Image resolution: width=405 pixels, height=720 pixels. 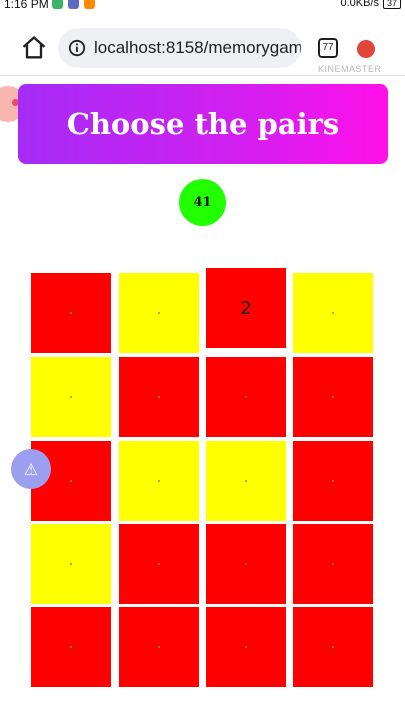 I want to click on memory-card: 2, so click(x=246, y=308).